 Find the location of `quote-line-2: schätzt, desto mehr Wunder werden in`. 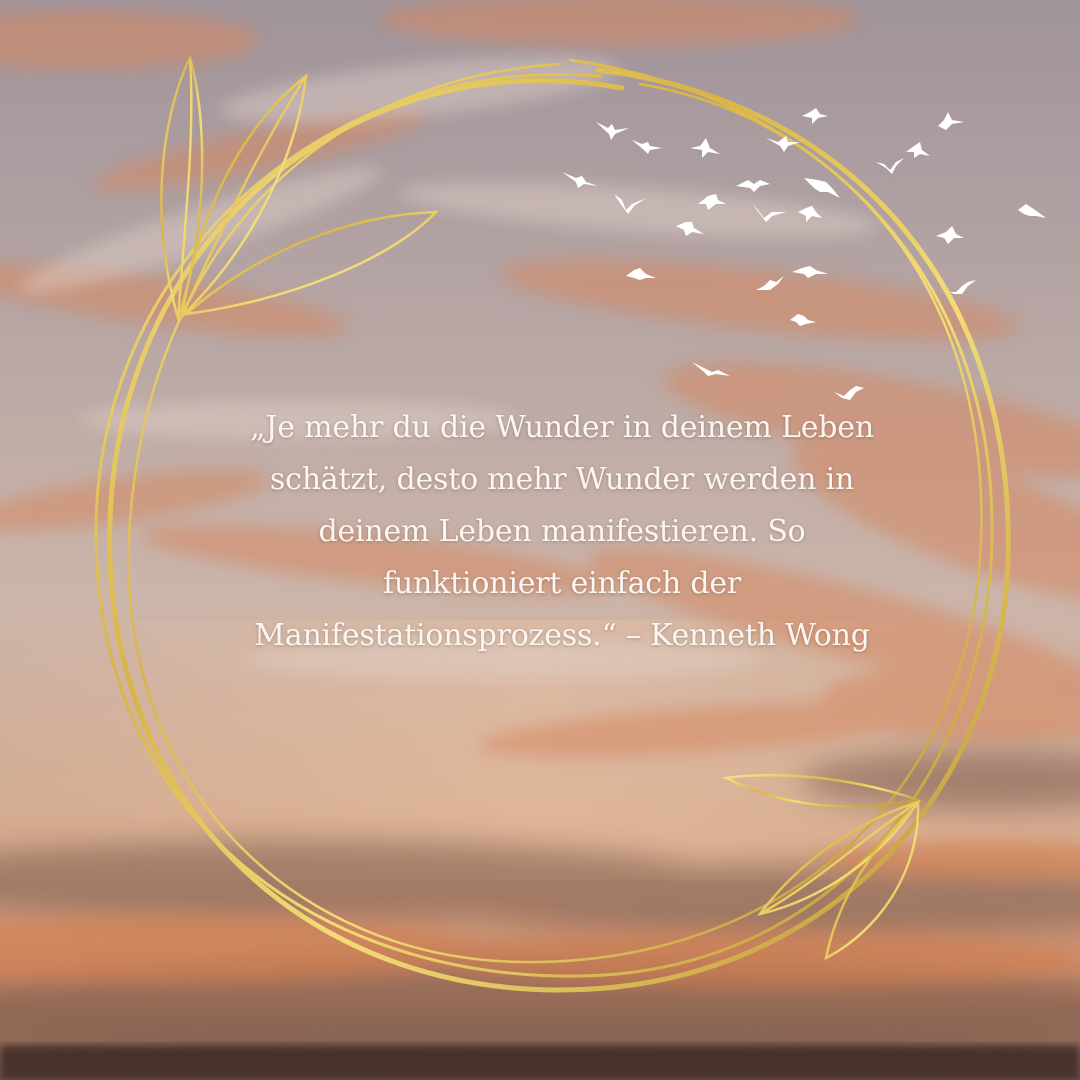

quote-line-2: schätzt, desto mehr Wunder werden in is located at coordinates (562, 479).